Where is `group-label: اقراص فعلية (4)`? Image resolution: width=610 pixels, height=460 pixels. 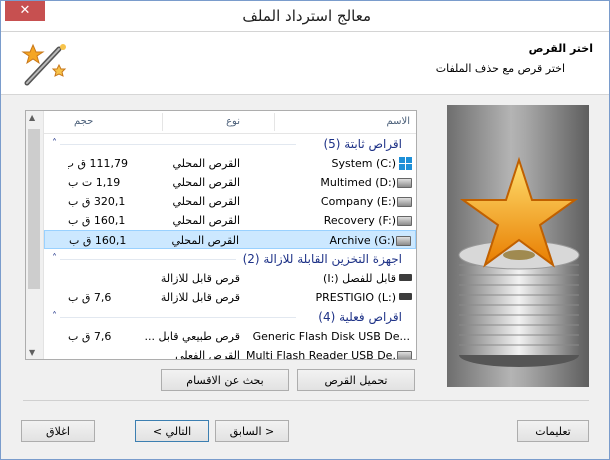 group-label: اقراص فعلية (4) is located at coordinates (358, 317).